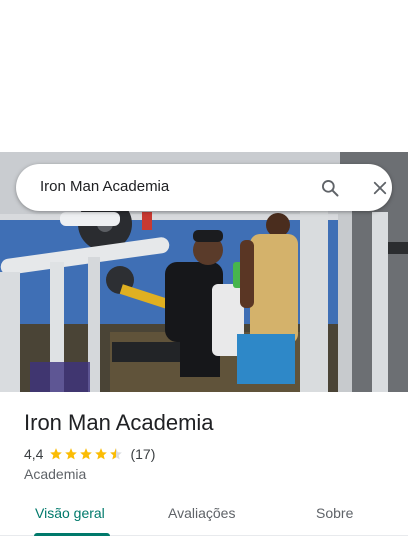  I want to click on tab-reviews: Avaliações, so click(201, 513).